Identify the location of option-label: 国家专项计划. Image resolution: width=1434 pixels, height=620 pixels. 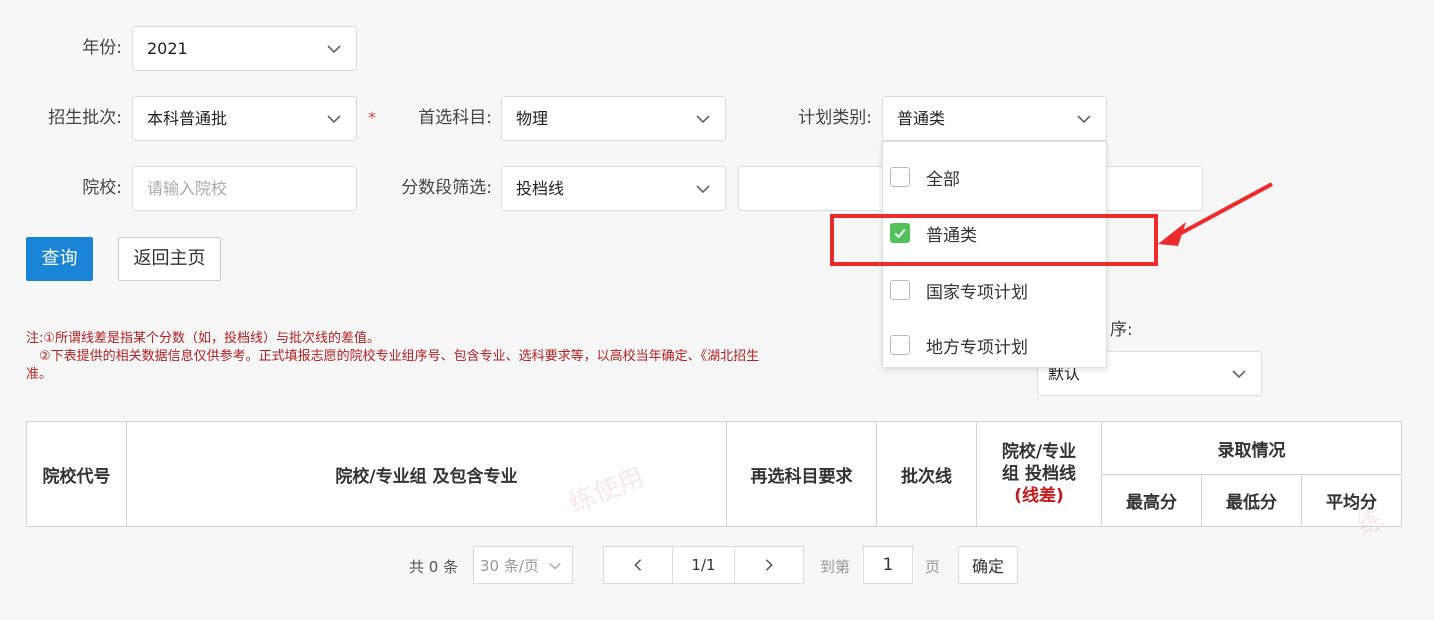
(977, 292).